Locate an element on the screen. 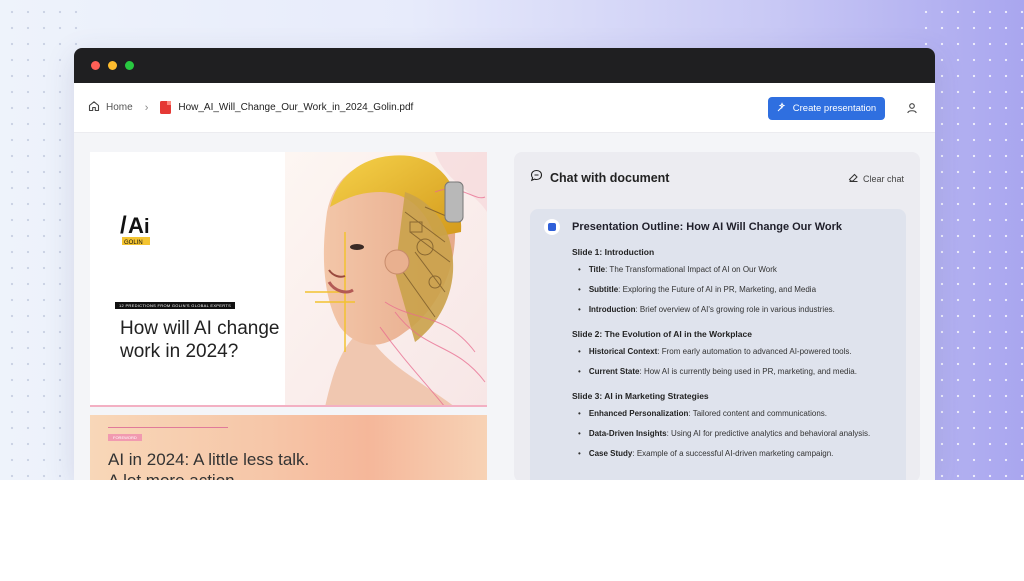 Image resolution: width=1024 pixels, height=581 pixels. window-titlebar is located at coordinates (504, 65).